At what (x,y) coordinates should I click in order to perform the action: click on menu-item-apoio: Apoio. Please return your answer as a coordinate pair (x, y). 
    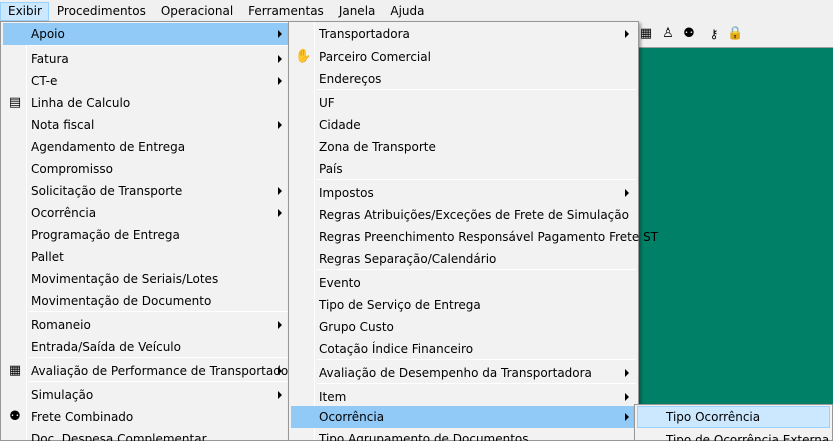
    Looking at the image, I should click on (146, 34).